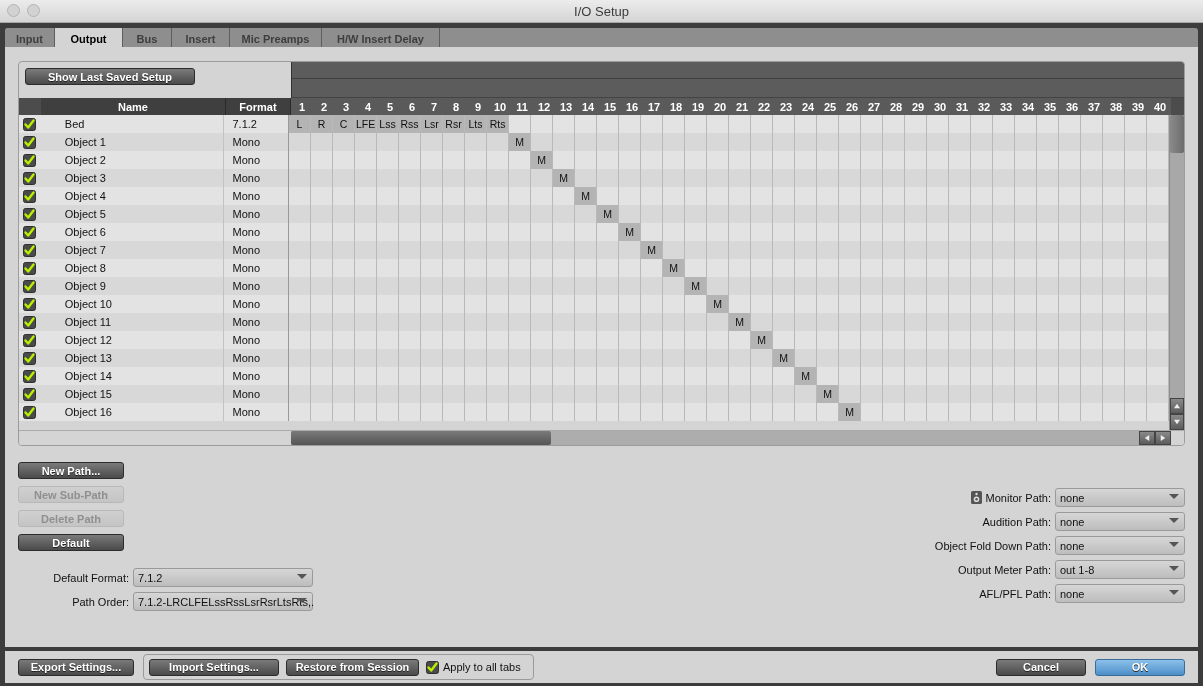 Image resolution: width=1203 pixels, height=686 pixels. I want to click on channel-assignment: Lsr, so click(432, 124).